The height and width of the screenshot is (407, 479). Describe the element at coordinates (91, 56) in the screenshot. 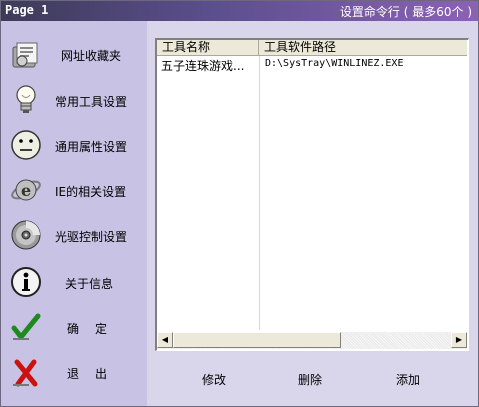

I see `sidebar-item-label: 网址收藏夹` at that location.